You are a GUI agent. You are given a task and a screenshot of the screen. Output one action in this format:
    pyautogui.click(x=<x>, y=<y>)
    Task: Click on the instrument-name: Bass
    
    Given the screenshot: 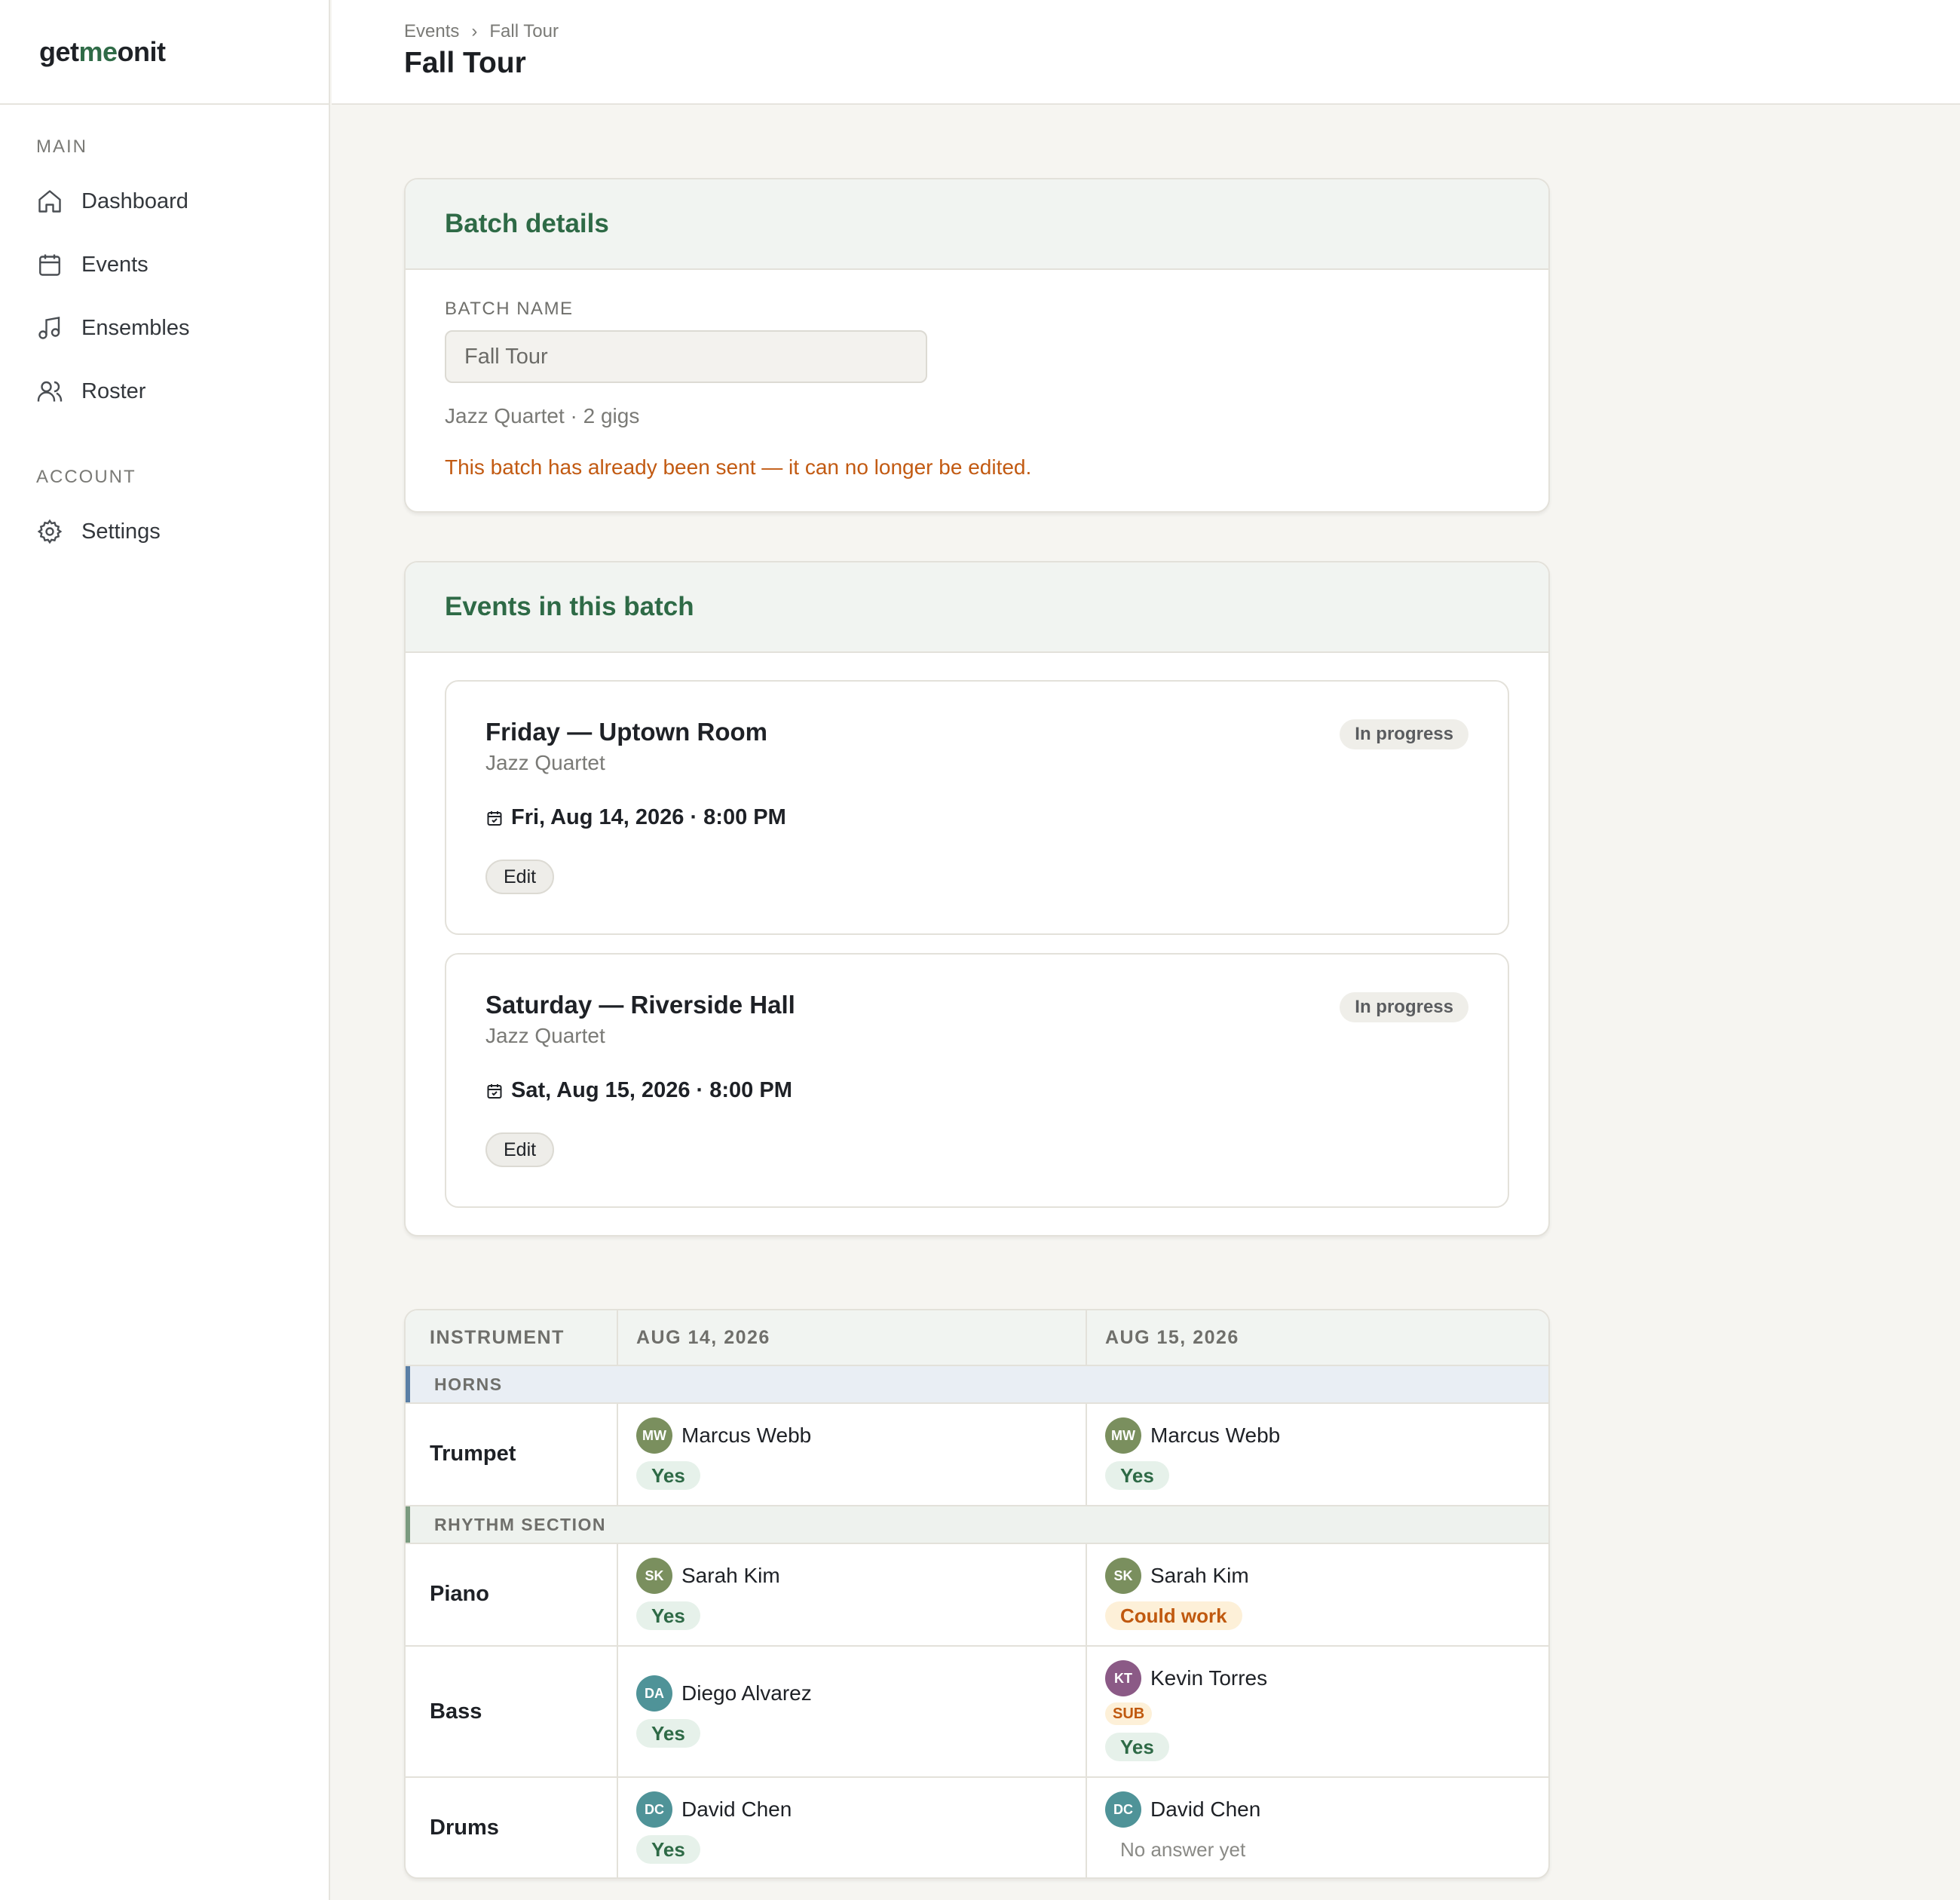 What is the action you would take?
    pyautogui.click(x=456, y=1711)
    